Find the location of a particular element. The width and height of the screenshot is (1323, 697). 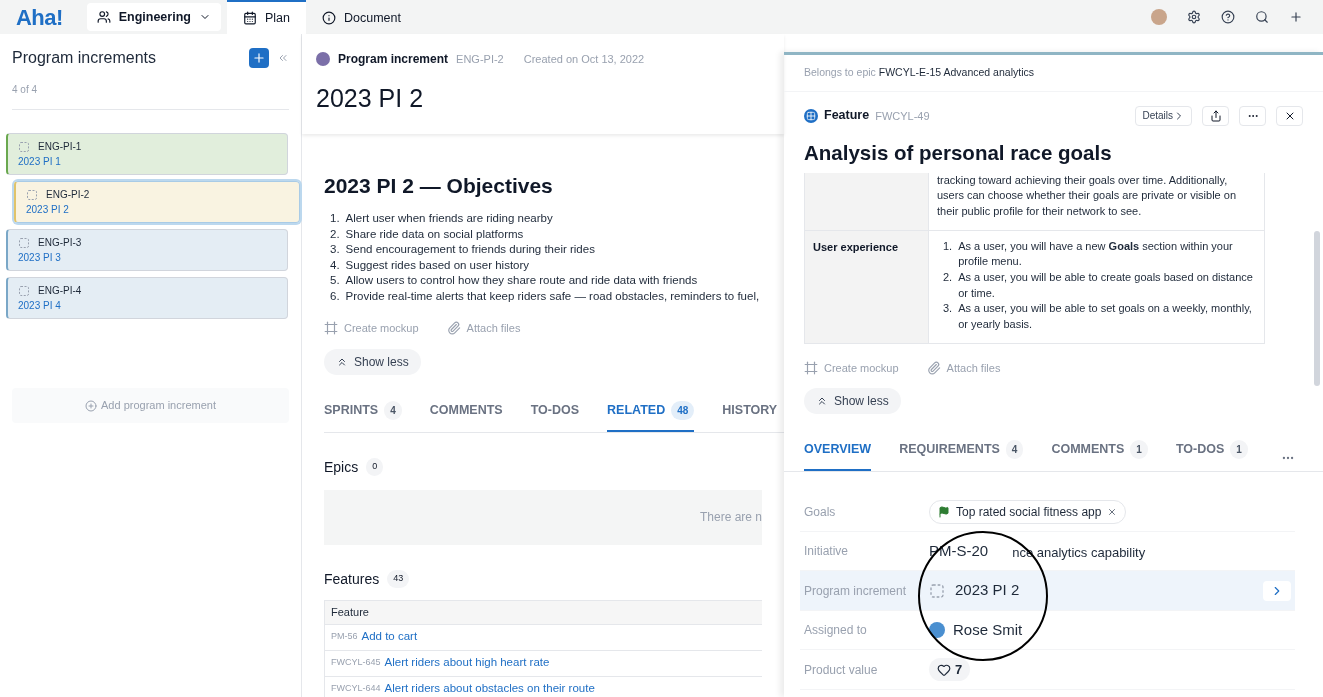

epic-label: Belongs to epic is located at coordinates (840, 72).